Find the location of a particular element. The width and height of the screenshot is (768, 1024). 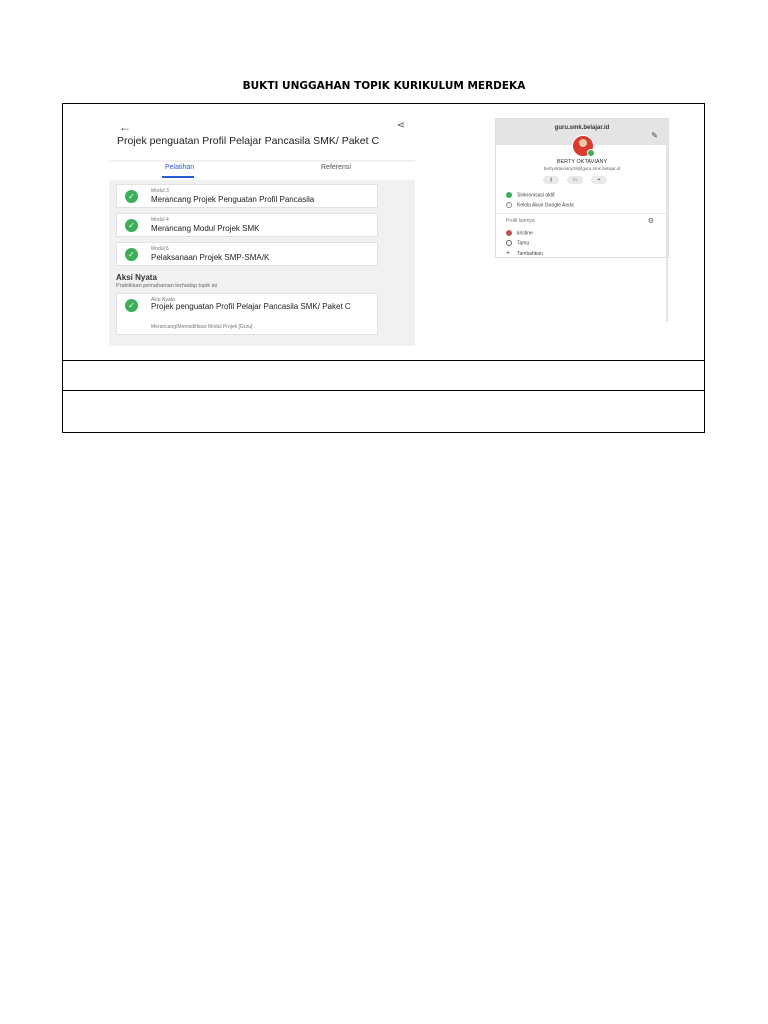

profile-avatar-icon is located at coordinates (509, 233).